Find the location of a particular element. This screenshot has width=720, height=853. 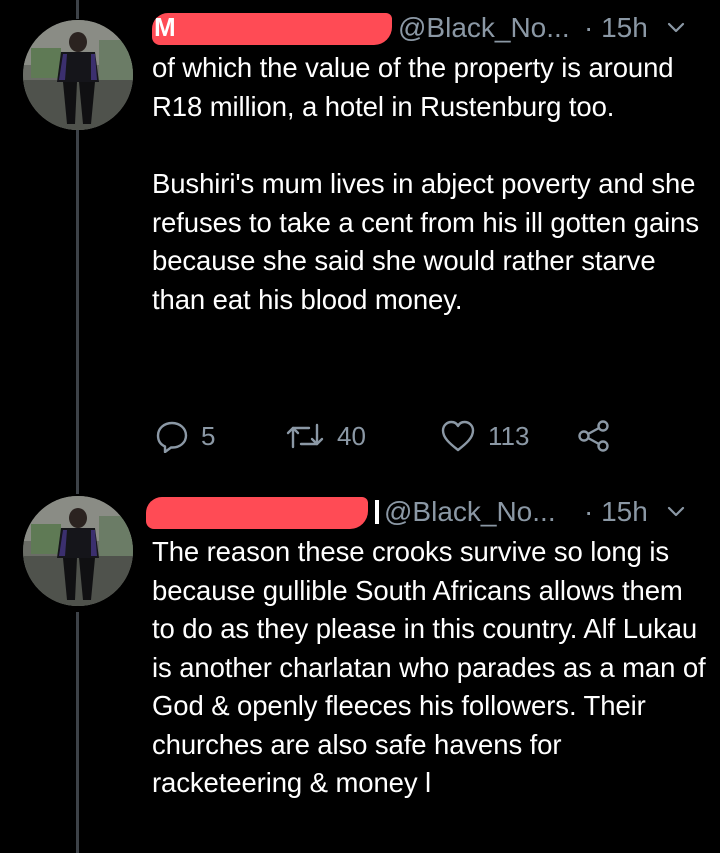

display-name-fragment: M is located at coordinates (165, 27).